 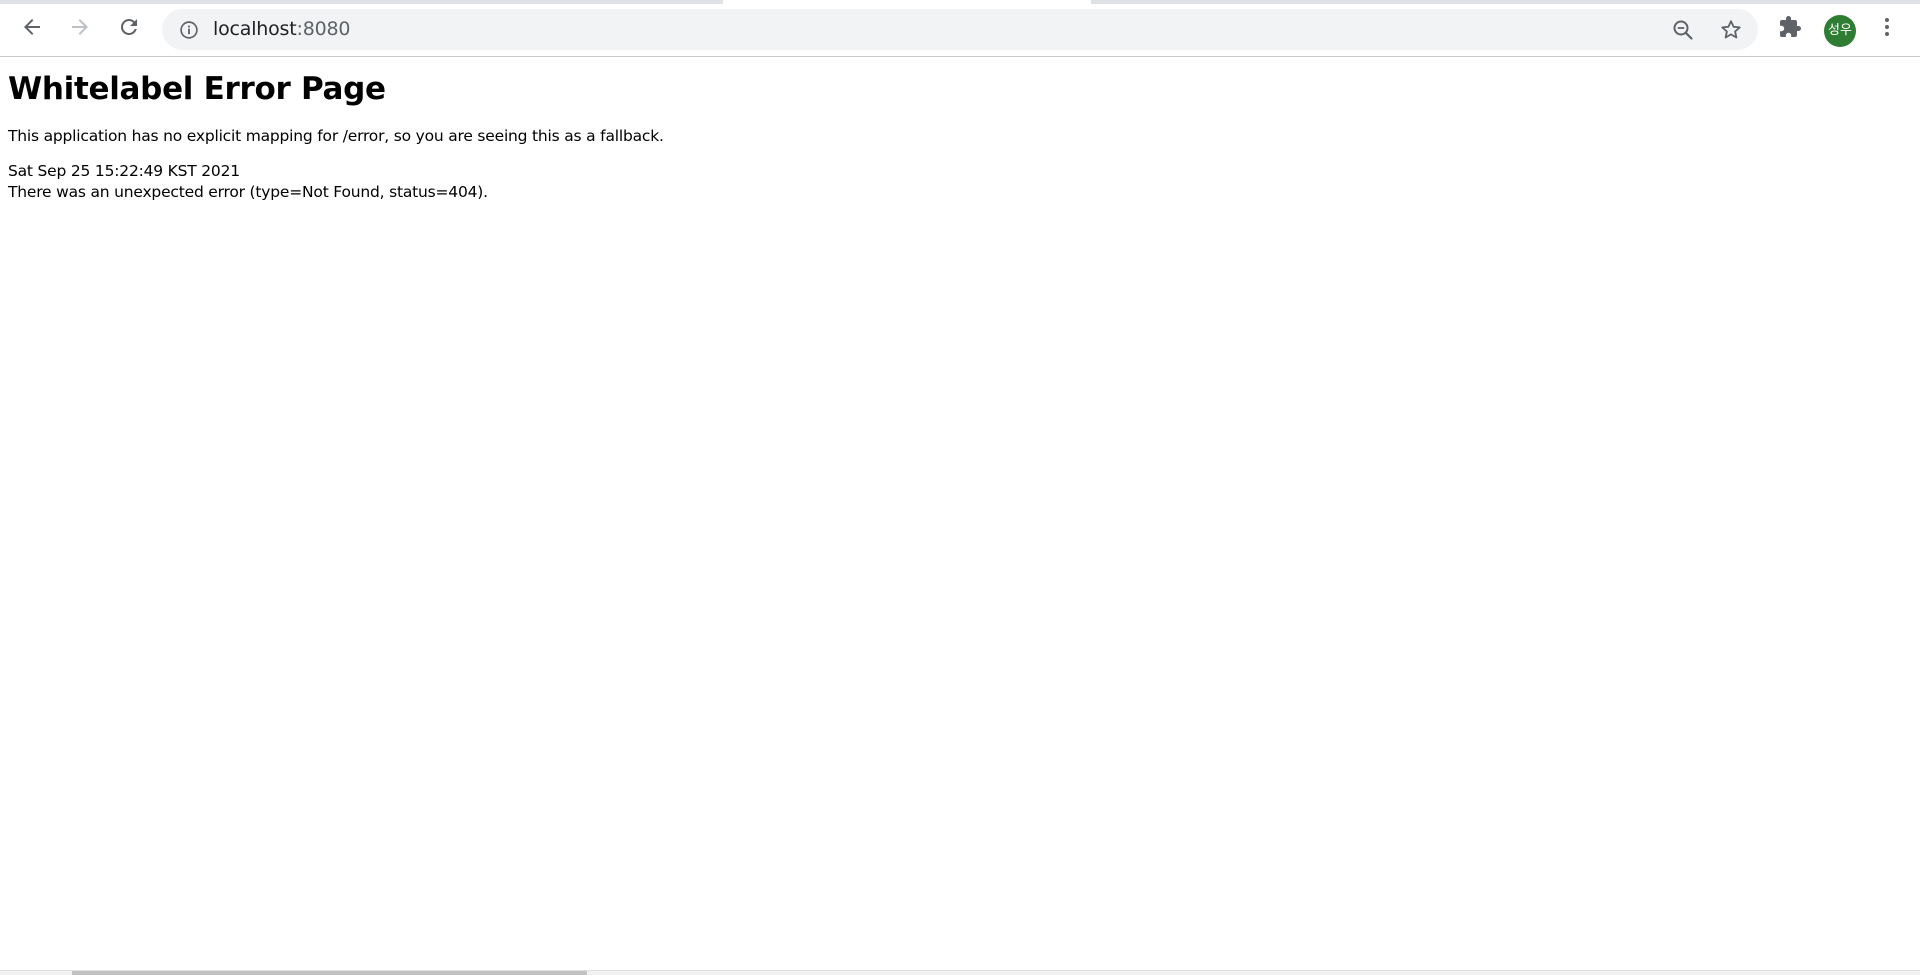 I want to click on page-title: Whitelabel Error Page, so click(x=197, y=89).